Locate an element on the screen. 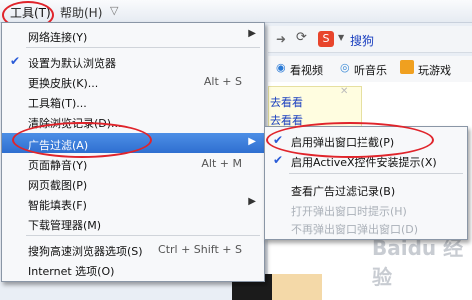 The width and height of the screenshot is (472, 300). chevron-down-icon: ▼ is located at coordinates (341, 37).